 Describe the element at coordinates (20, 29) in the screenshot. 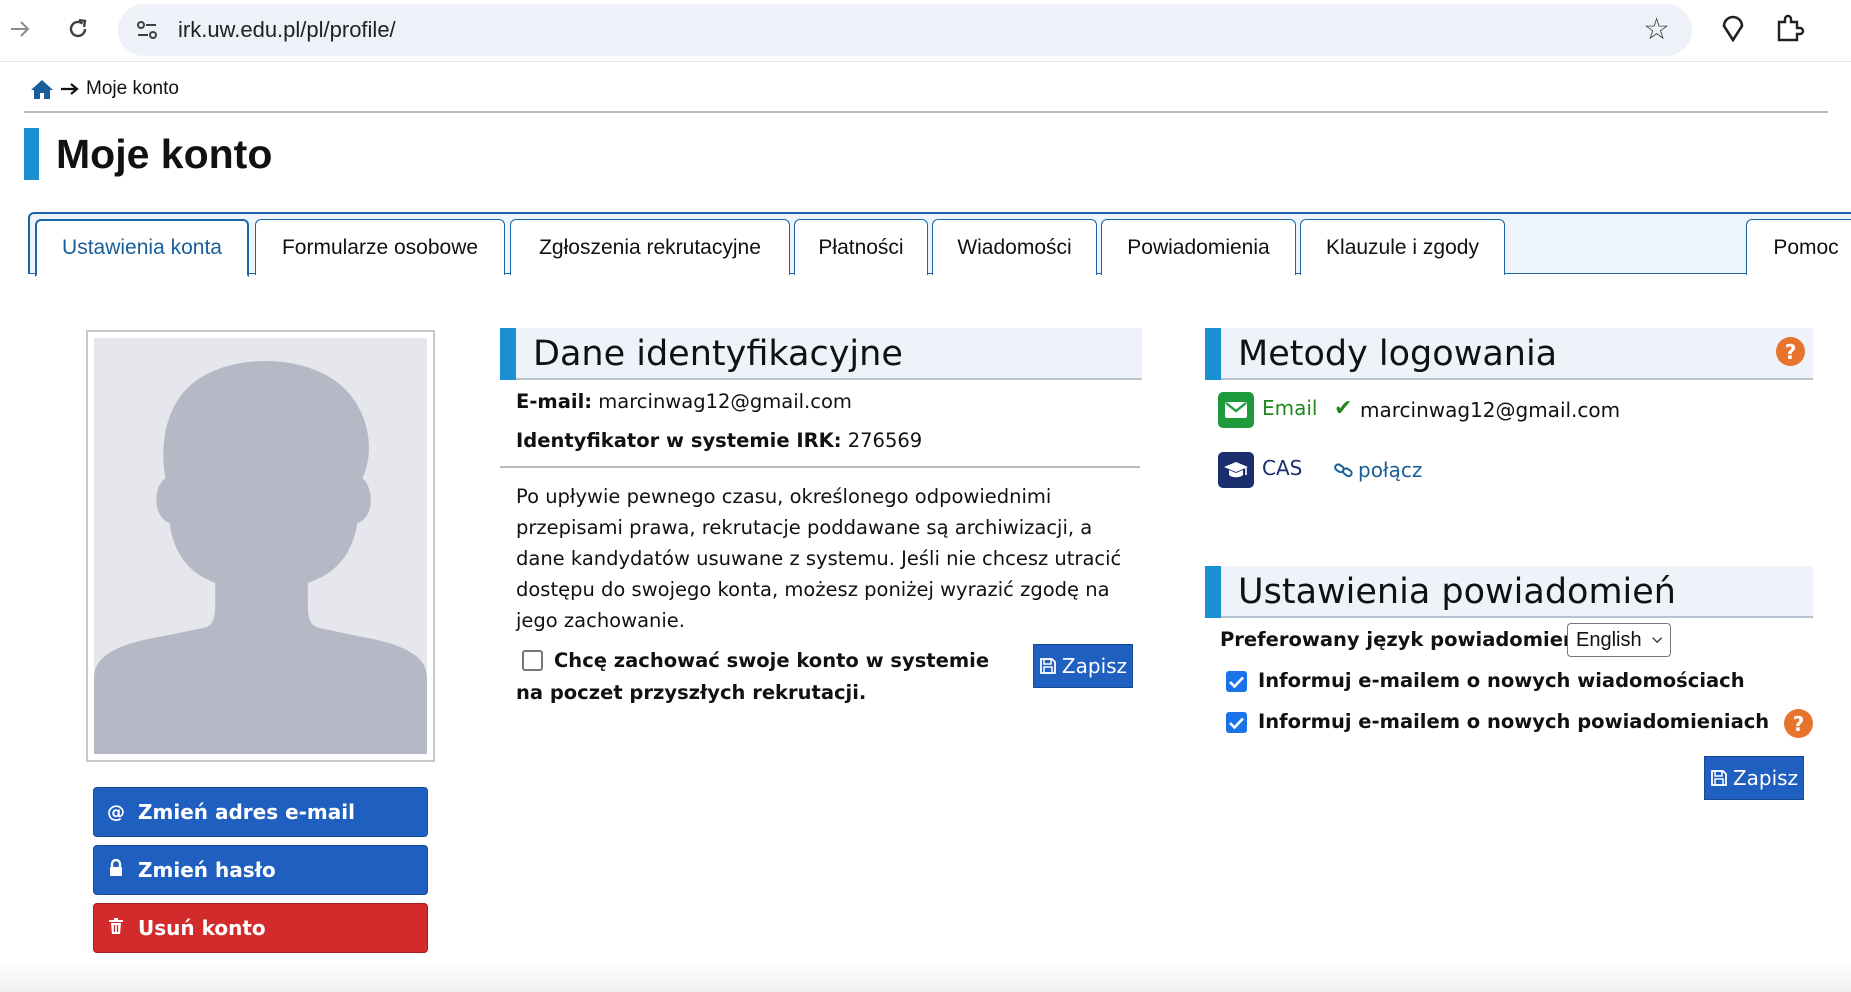

I see `forward-icon` at that location.